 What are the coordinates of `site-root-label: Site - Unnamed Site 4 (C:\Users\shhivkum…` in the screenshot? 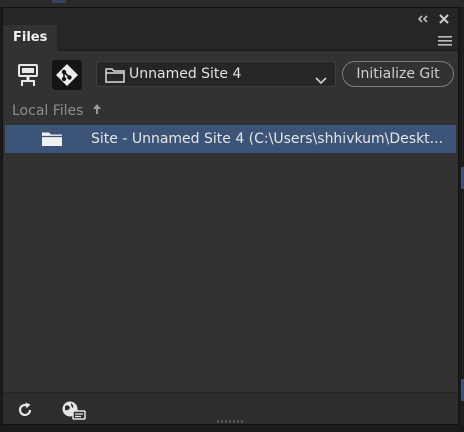 It's located at (267, 139).